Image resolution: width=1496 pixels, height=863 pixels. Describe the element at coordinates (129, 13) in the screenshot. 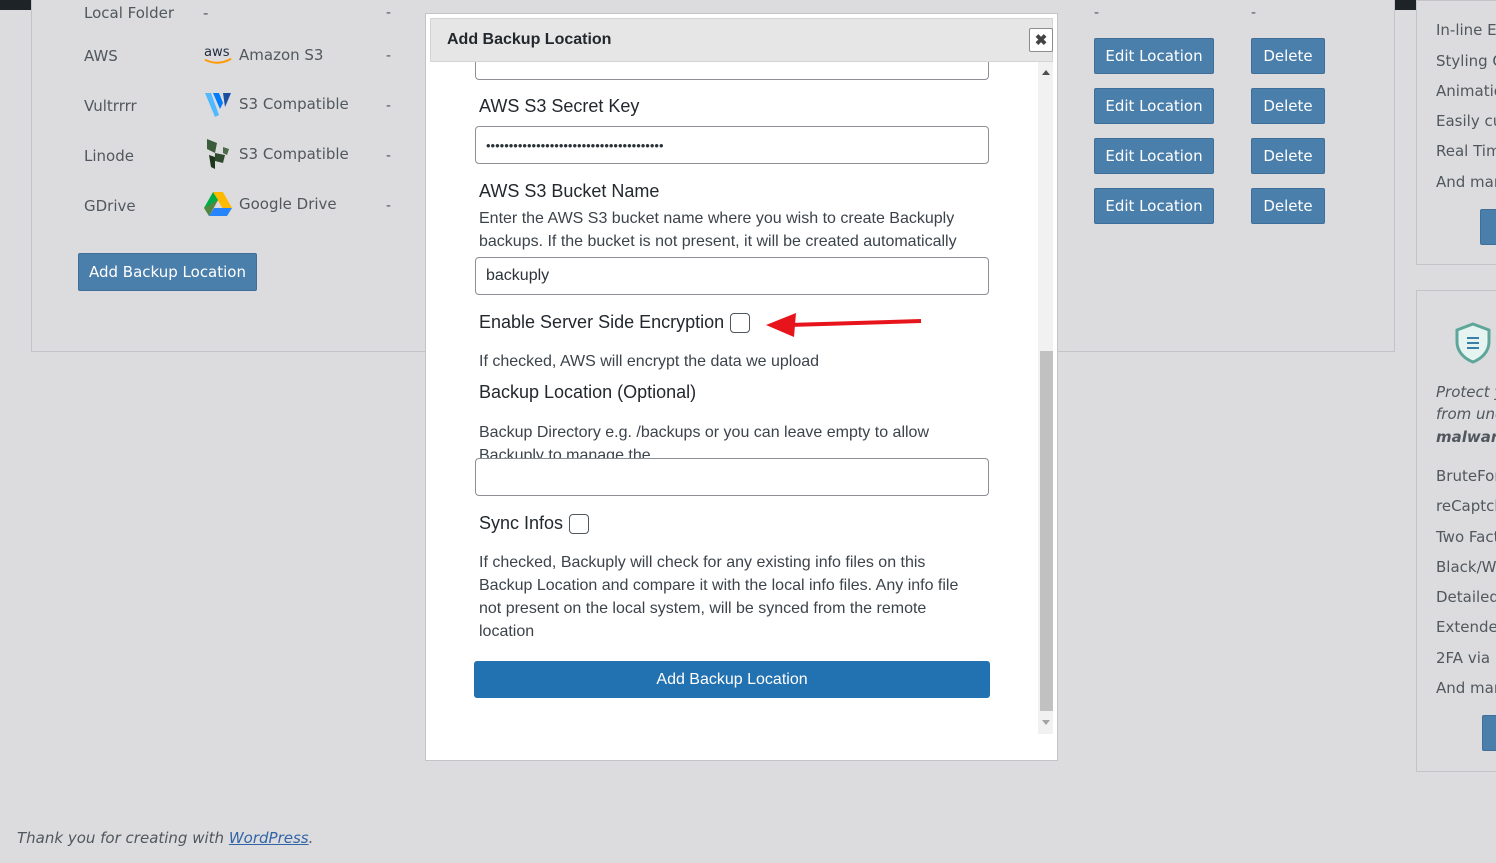

I see `location-name-local: Local Folder` at that location.